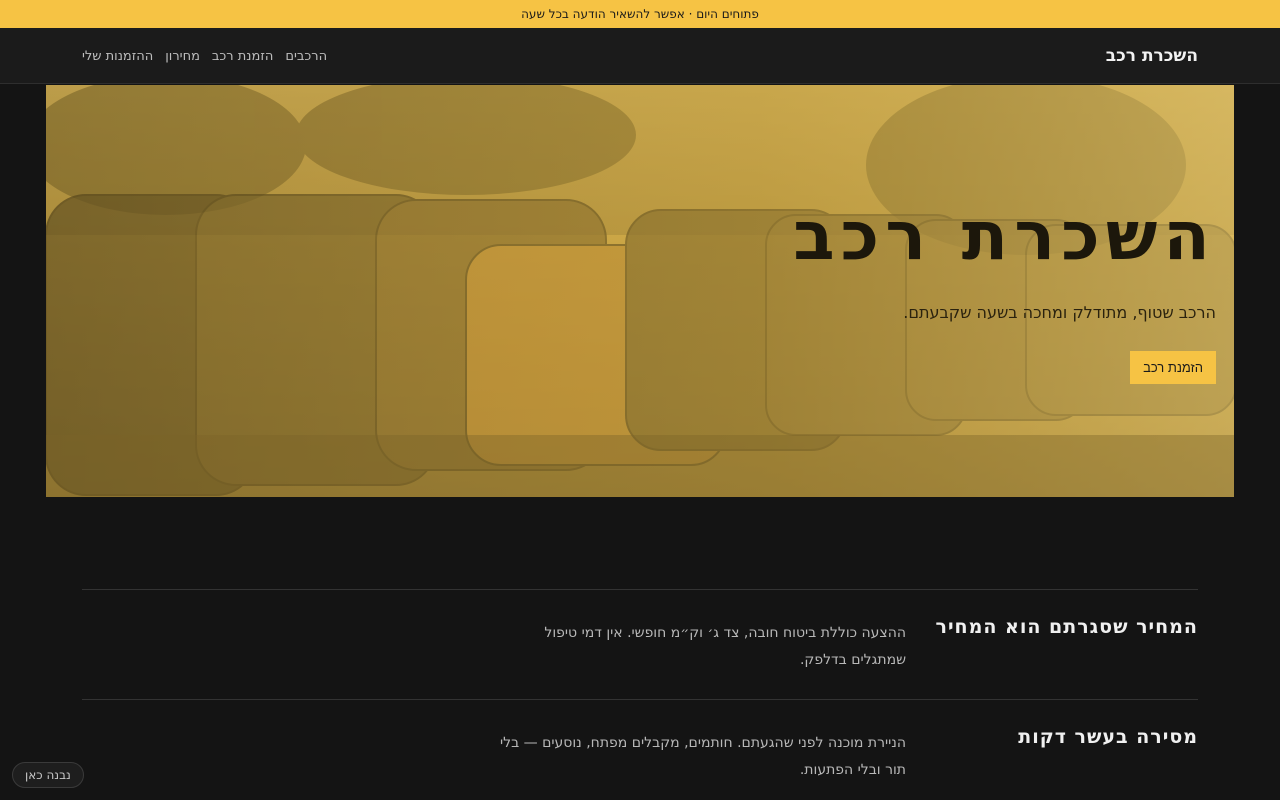  I want to click on hero-subtitle: הרכב שטוף, מתודלק ומחכה בשעה שקבעתם., so click(1059, 312).